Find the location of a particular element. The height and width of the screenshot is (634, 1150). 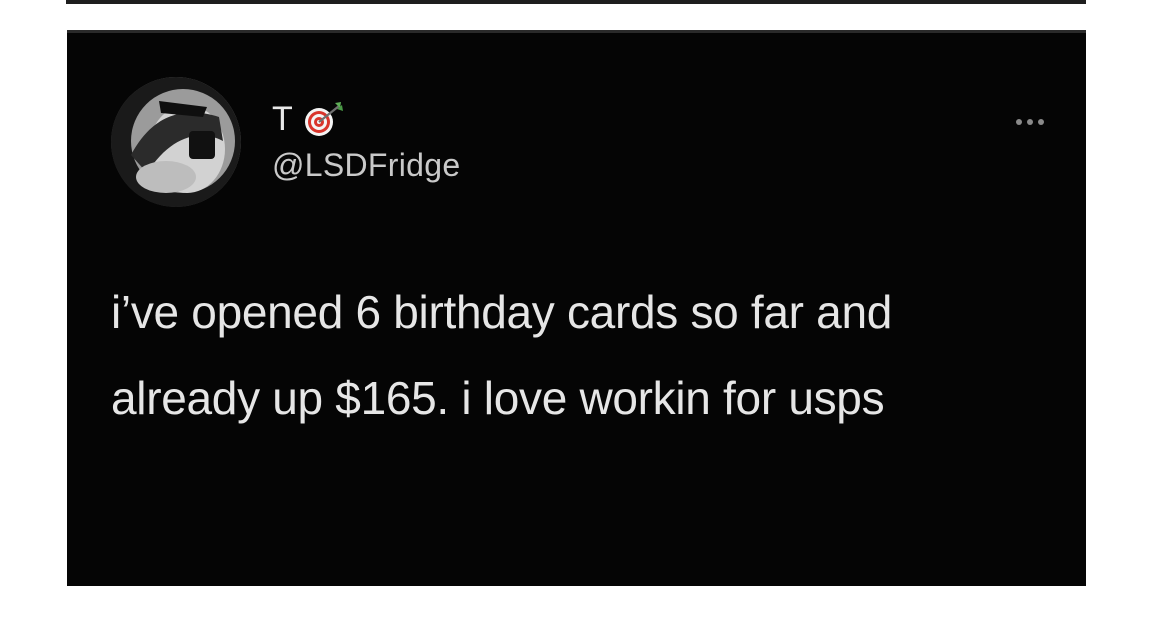

author-name-row: T is located at coordinates (308, 119).